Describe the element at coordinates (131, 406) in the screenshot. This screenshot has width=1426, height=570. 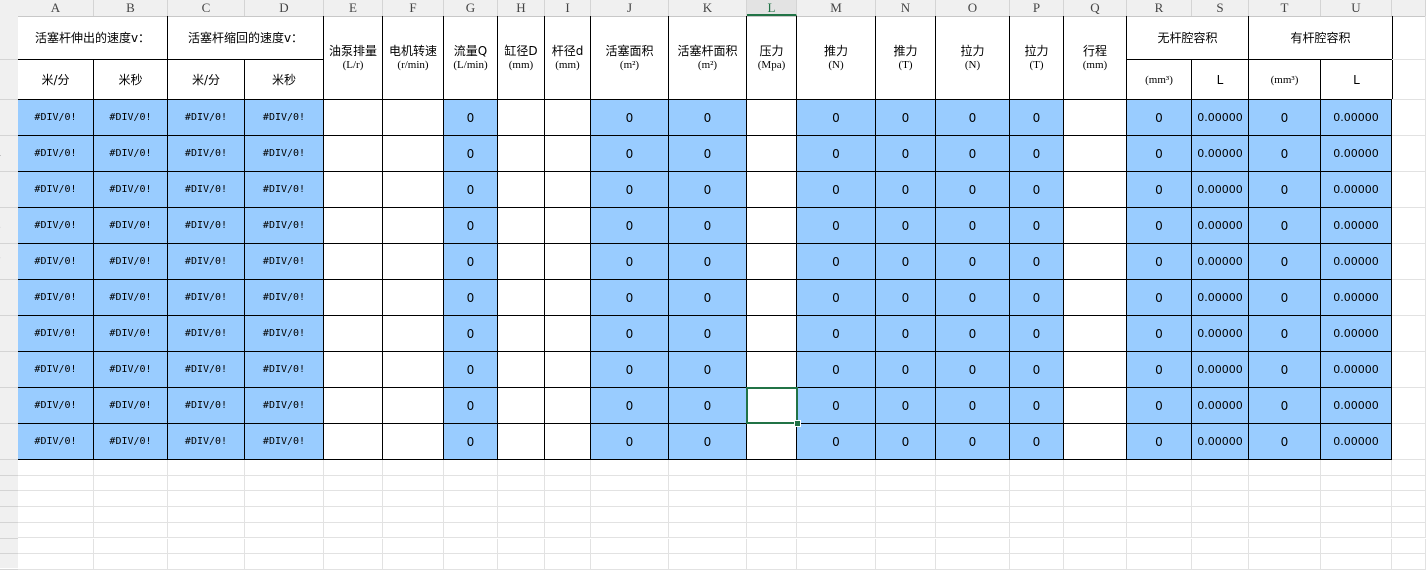
I see `cell-b11: #DIV/0!` at that location.